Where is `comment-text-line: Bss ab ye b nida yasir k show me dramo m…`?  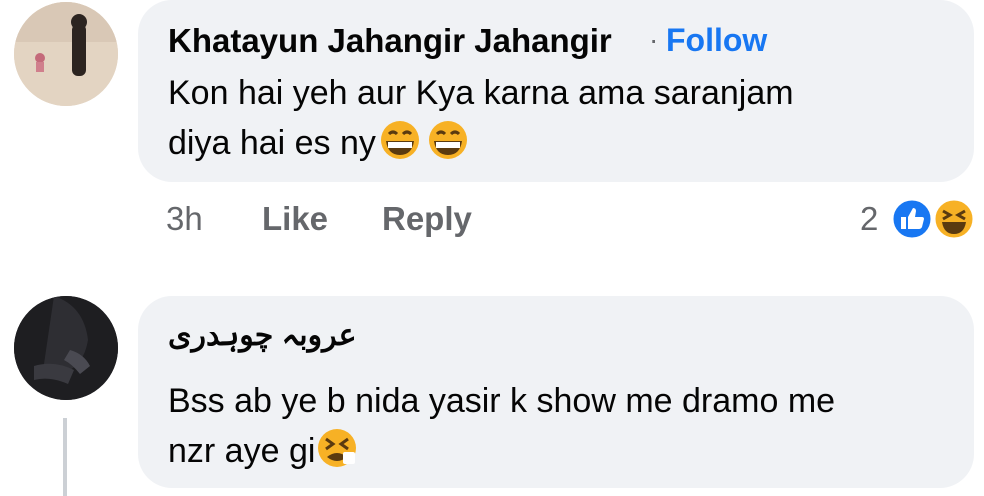 comment-text-line: Bss ab ye b nida yasir k show me dramo m… is located at coordinates (502, 401).